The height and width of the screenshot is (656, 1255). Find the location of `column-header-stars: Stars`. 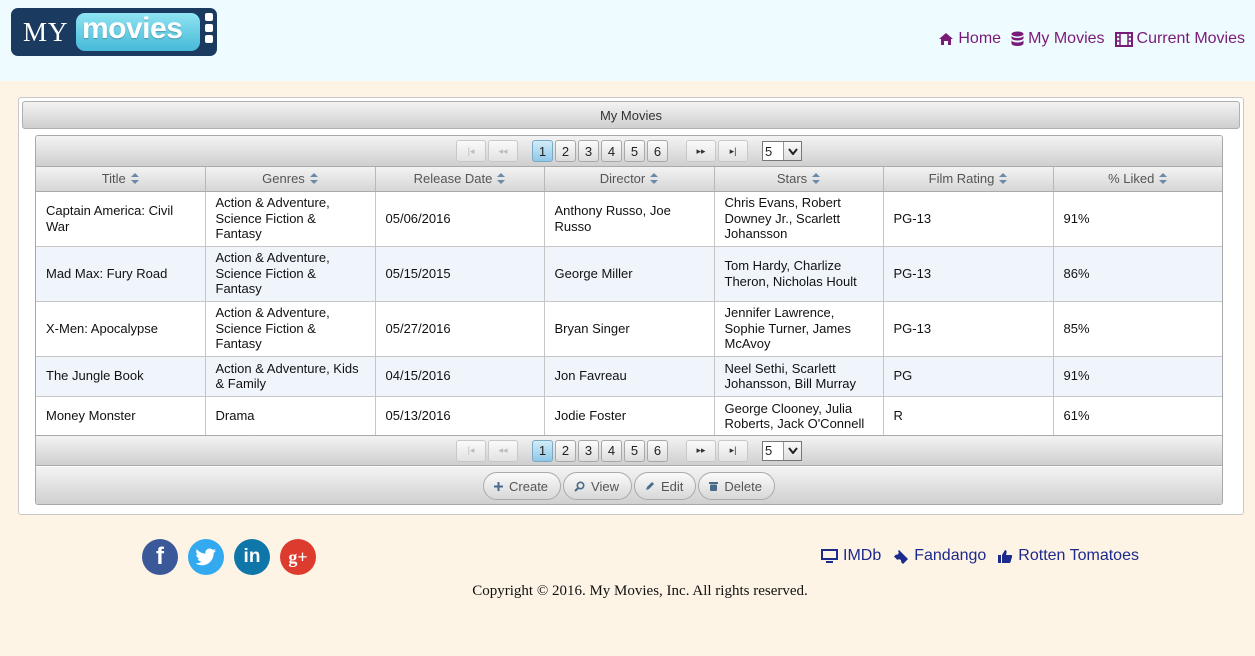

column-header-stars: Stars is located at coordinates (799, 179).